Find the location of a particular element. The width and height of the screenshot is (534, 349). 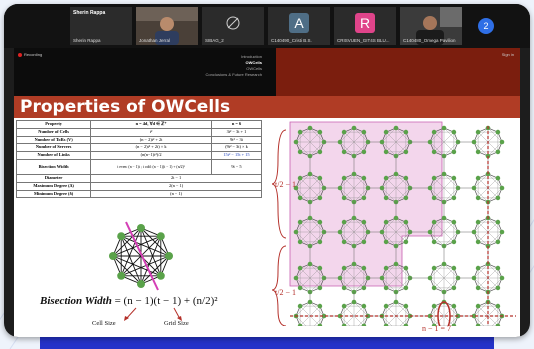

participant-avatar: R is located at coordinates (365, 23).